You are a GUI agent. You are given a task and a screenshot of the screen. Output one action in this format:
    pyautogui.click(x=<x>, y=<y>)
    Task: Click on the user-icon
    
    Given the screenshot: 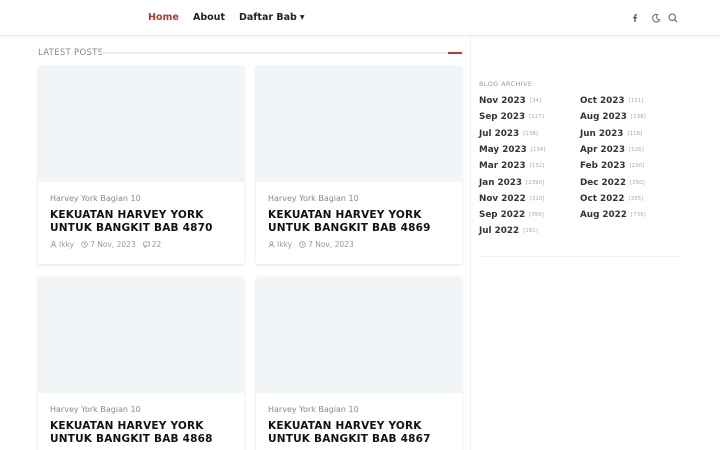 What is the action you would take?
    pyautogui.click(x=53, y=244)
    